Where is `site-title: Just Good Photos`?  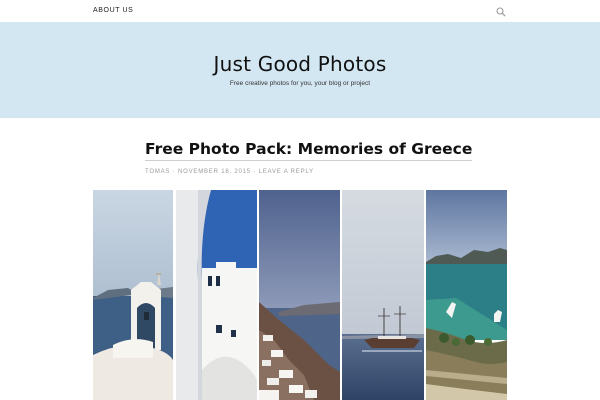 site-title: Just Good Photos is located at coordinates (300, 64).